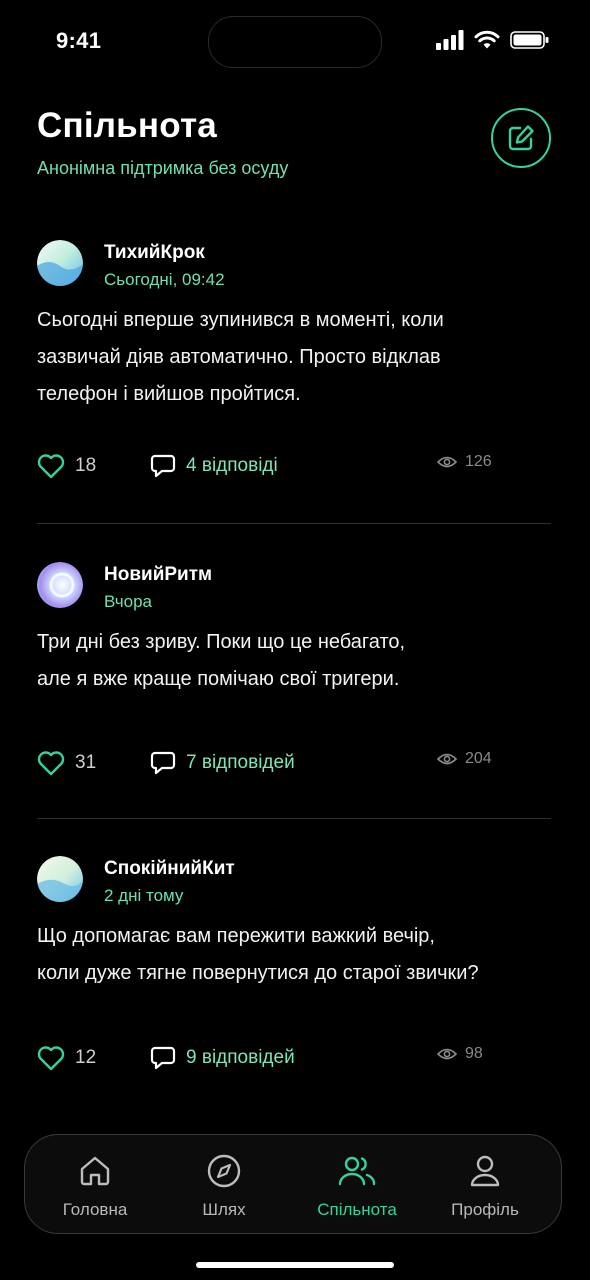 This screenshot has height=1280, width=590. Describe the element at coordinates (474, 1053) in the screenshot. I see `views-count: 98` at that location.